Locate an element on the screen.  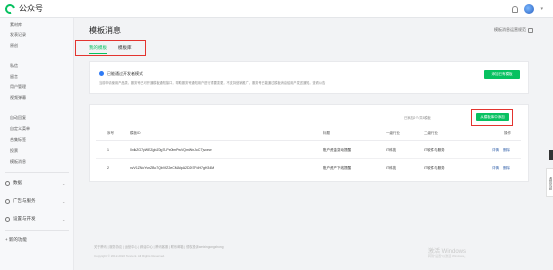
sidebar-item-danmu: 视频弹幕 is located at coordinates (18, 98).